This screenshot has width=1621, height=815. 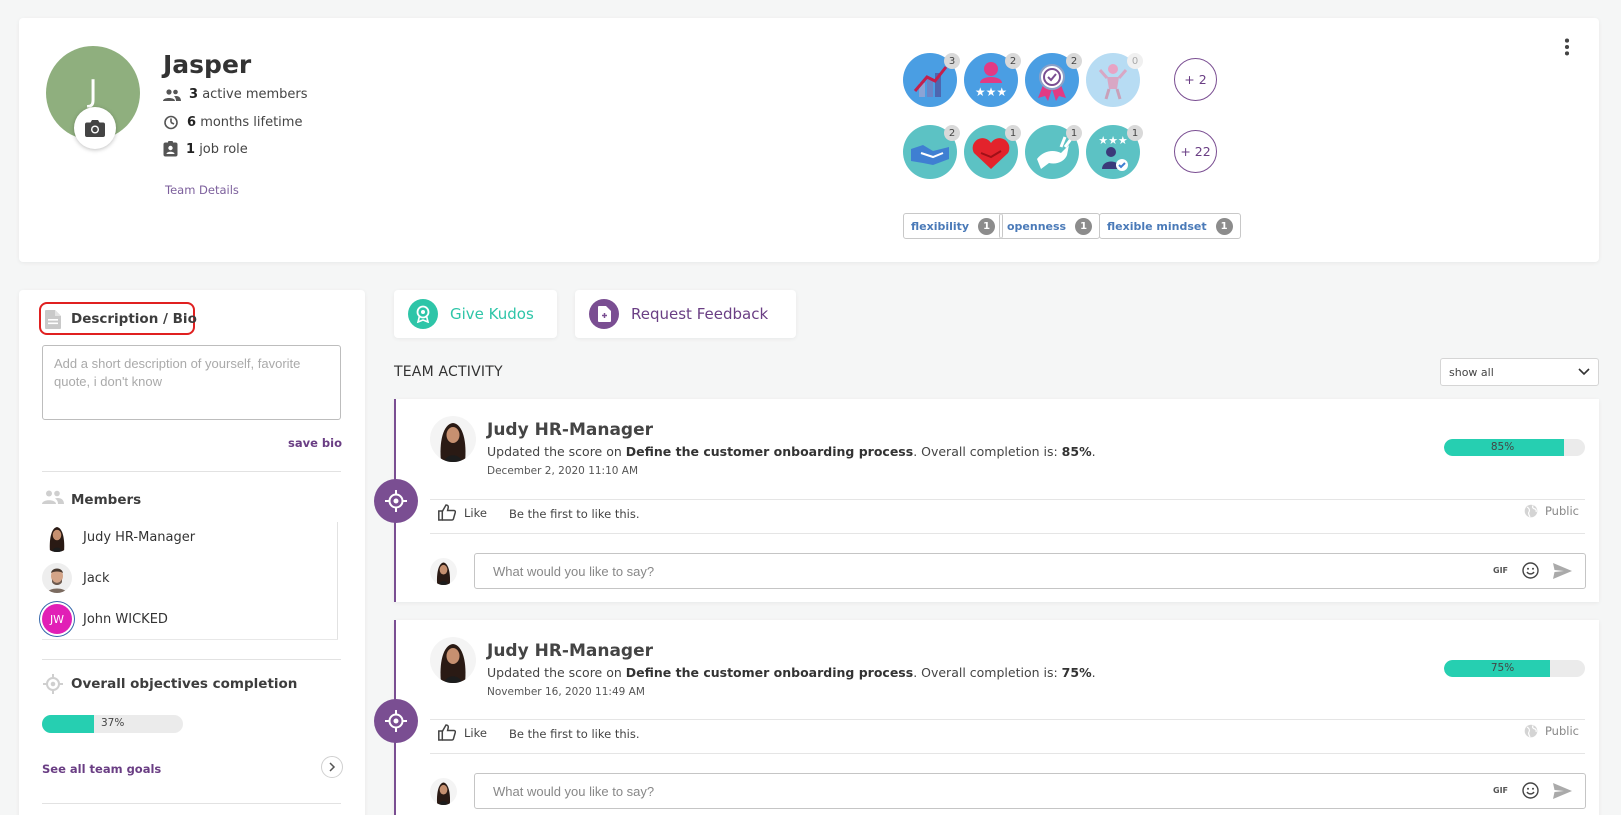 What do you see at coordinates (1584, 372) in the screenshot?
I see `chevron-down-icon` at bounding box center [1584, 372].